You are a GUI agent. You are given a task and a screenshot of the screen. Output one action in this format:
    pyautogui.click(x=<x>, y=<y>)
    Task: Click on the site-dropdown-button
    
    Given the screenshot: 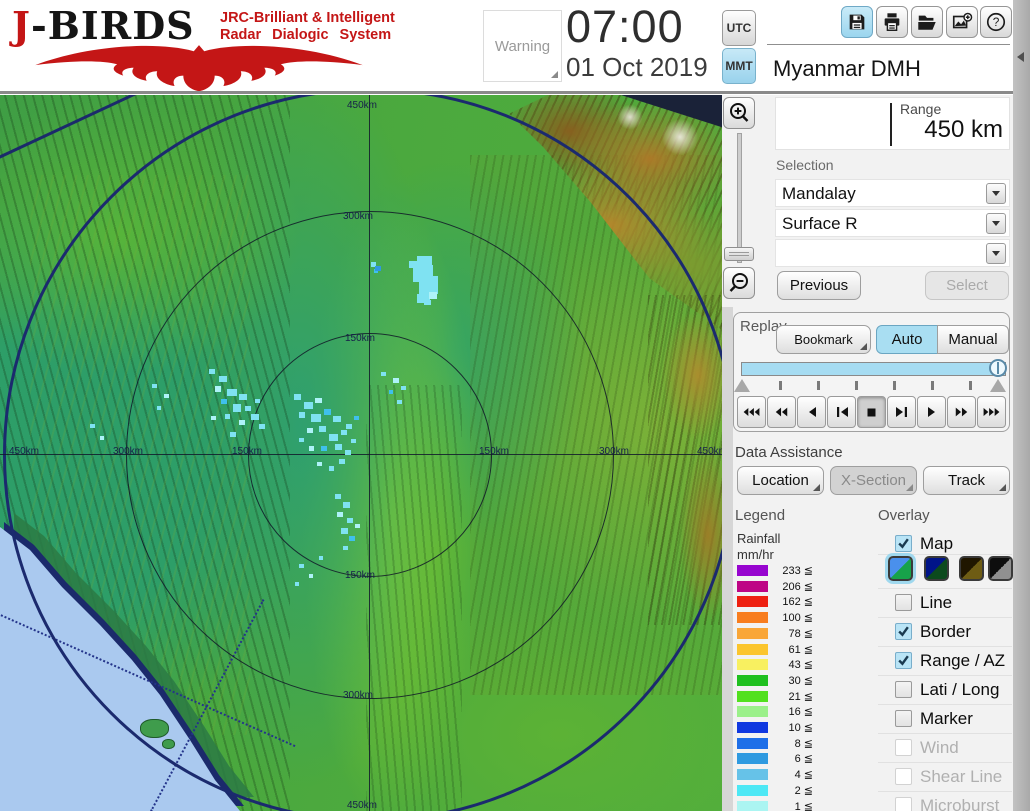 What is the action you would take?
    pyautogui.click(x=996, y=193)
    